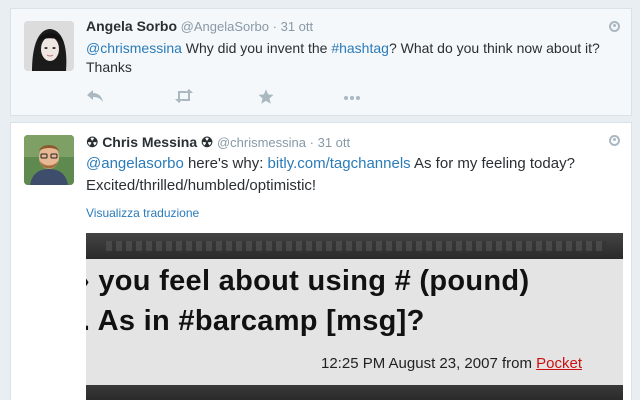 This screenshot has width=640, height=400. I want to click on hashtag-link: #hashtag, so click(360, 48).